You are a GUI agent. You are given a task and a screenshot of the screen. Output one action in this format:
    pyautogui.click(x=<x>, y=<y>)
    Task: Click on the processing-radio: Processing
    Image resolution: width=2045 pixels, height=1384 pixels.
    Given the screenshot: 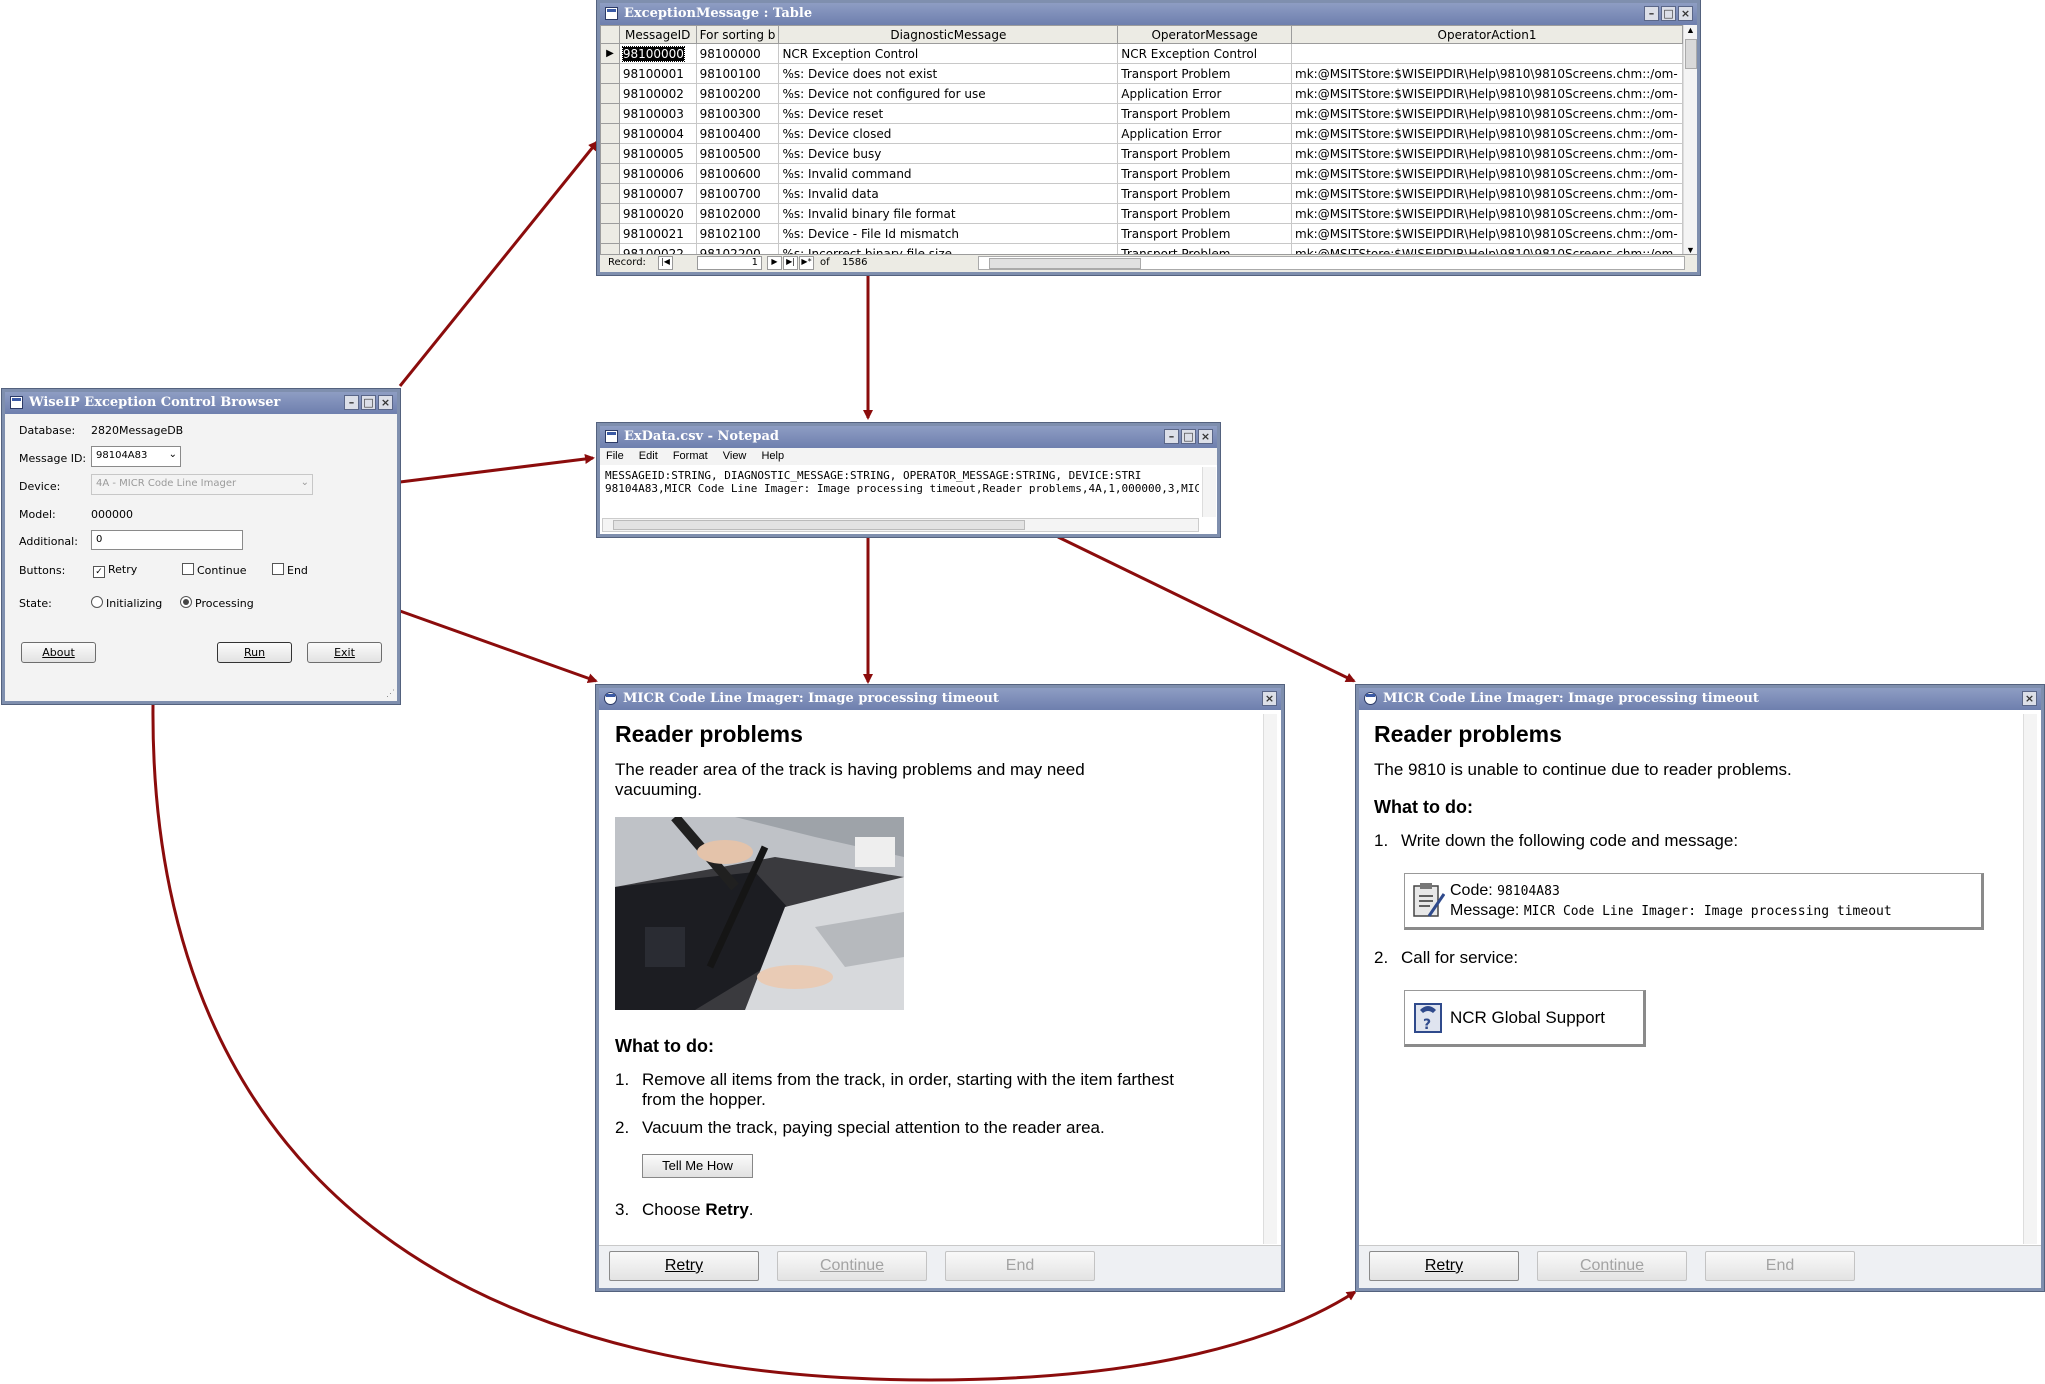 What is the action you would take?
    pyautogui.click(x=217, y=603)
    